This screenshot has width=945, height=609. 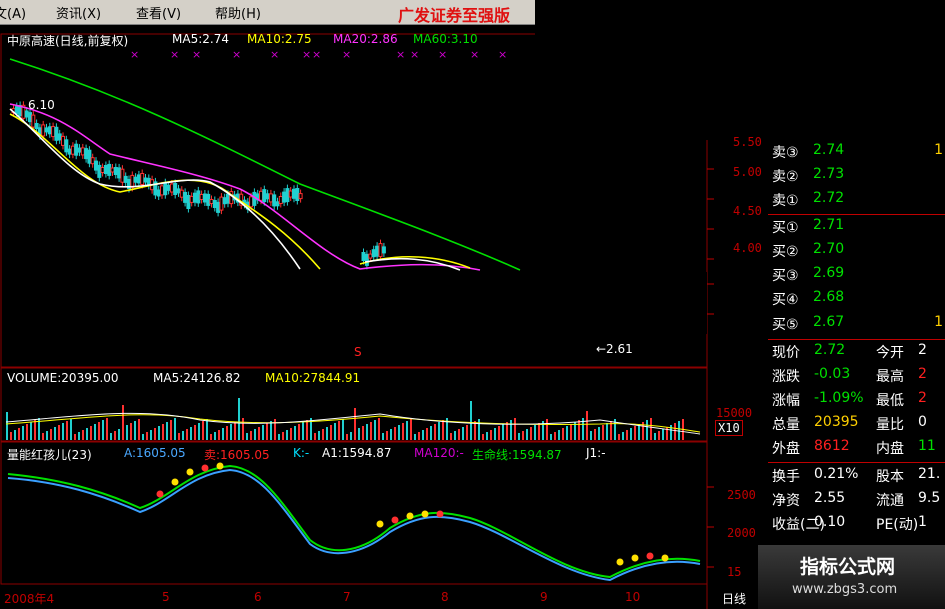 What do you see at coordinates (238, 12) in the screenshot?
I see `menu-help: 帮助(H)` at bounding box center [238, 12].